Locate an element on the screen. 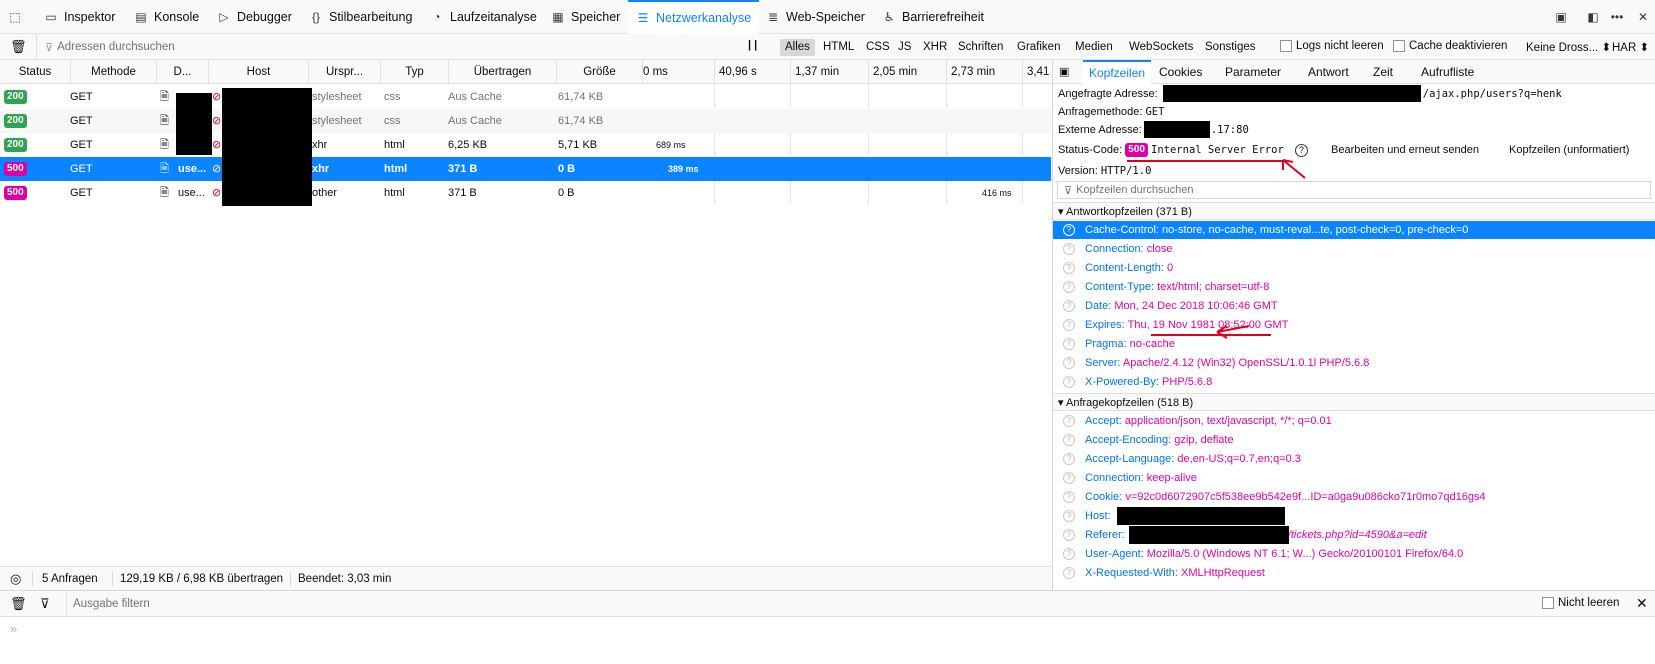  request-size: 5,71 KB is located at coordinates (578, 145).